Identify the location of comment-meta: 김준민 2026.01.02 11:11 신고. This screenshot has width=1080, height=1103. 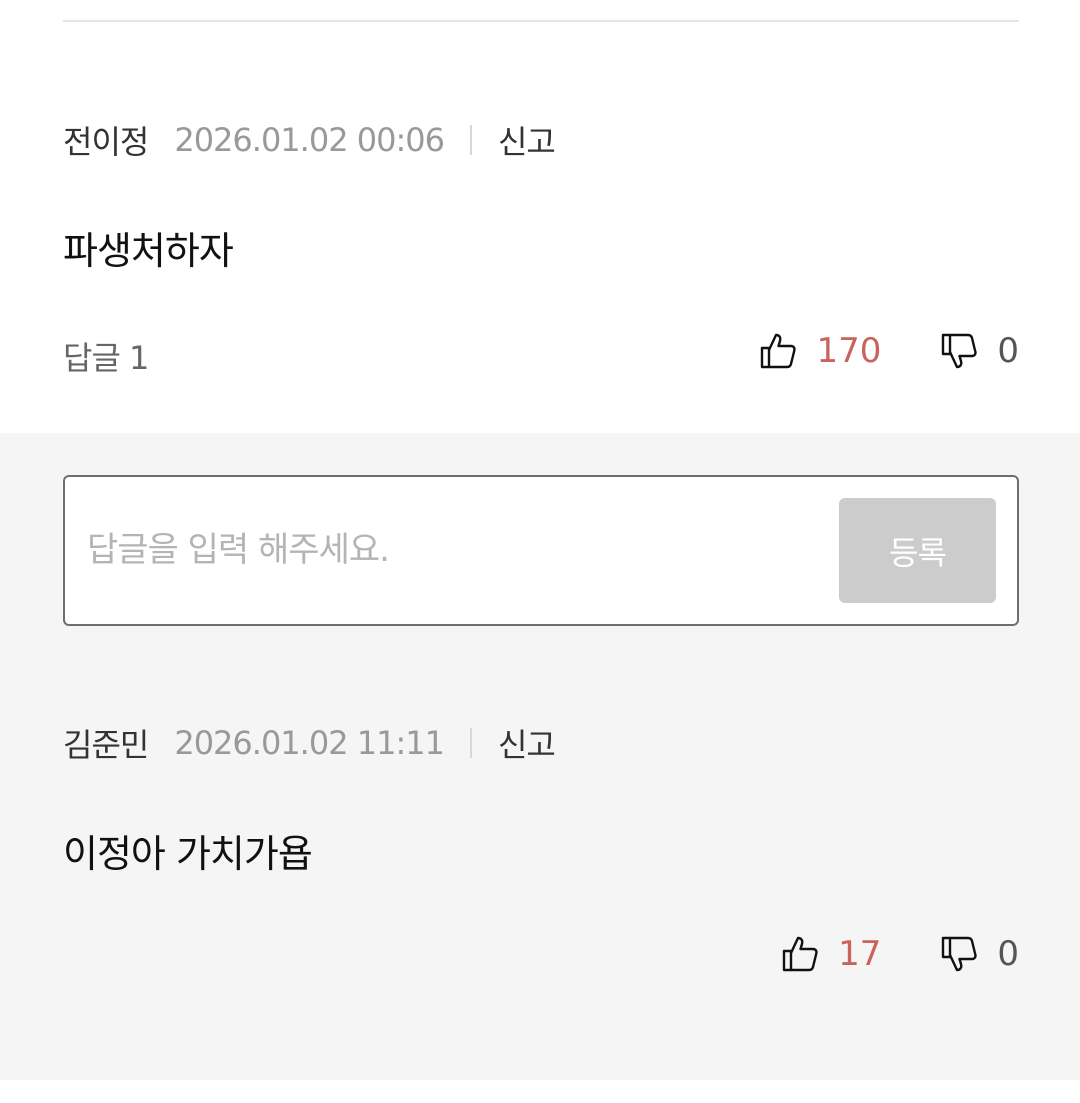
(541, 743).